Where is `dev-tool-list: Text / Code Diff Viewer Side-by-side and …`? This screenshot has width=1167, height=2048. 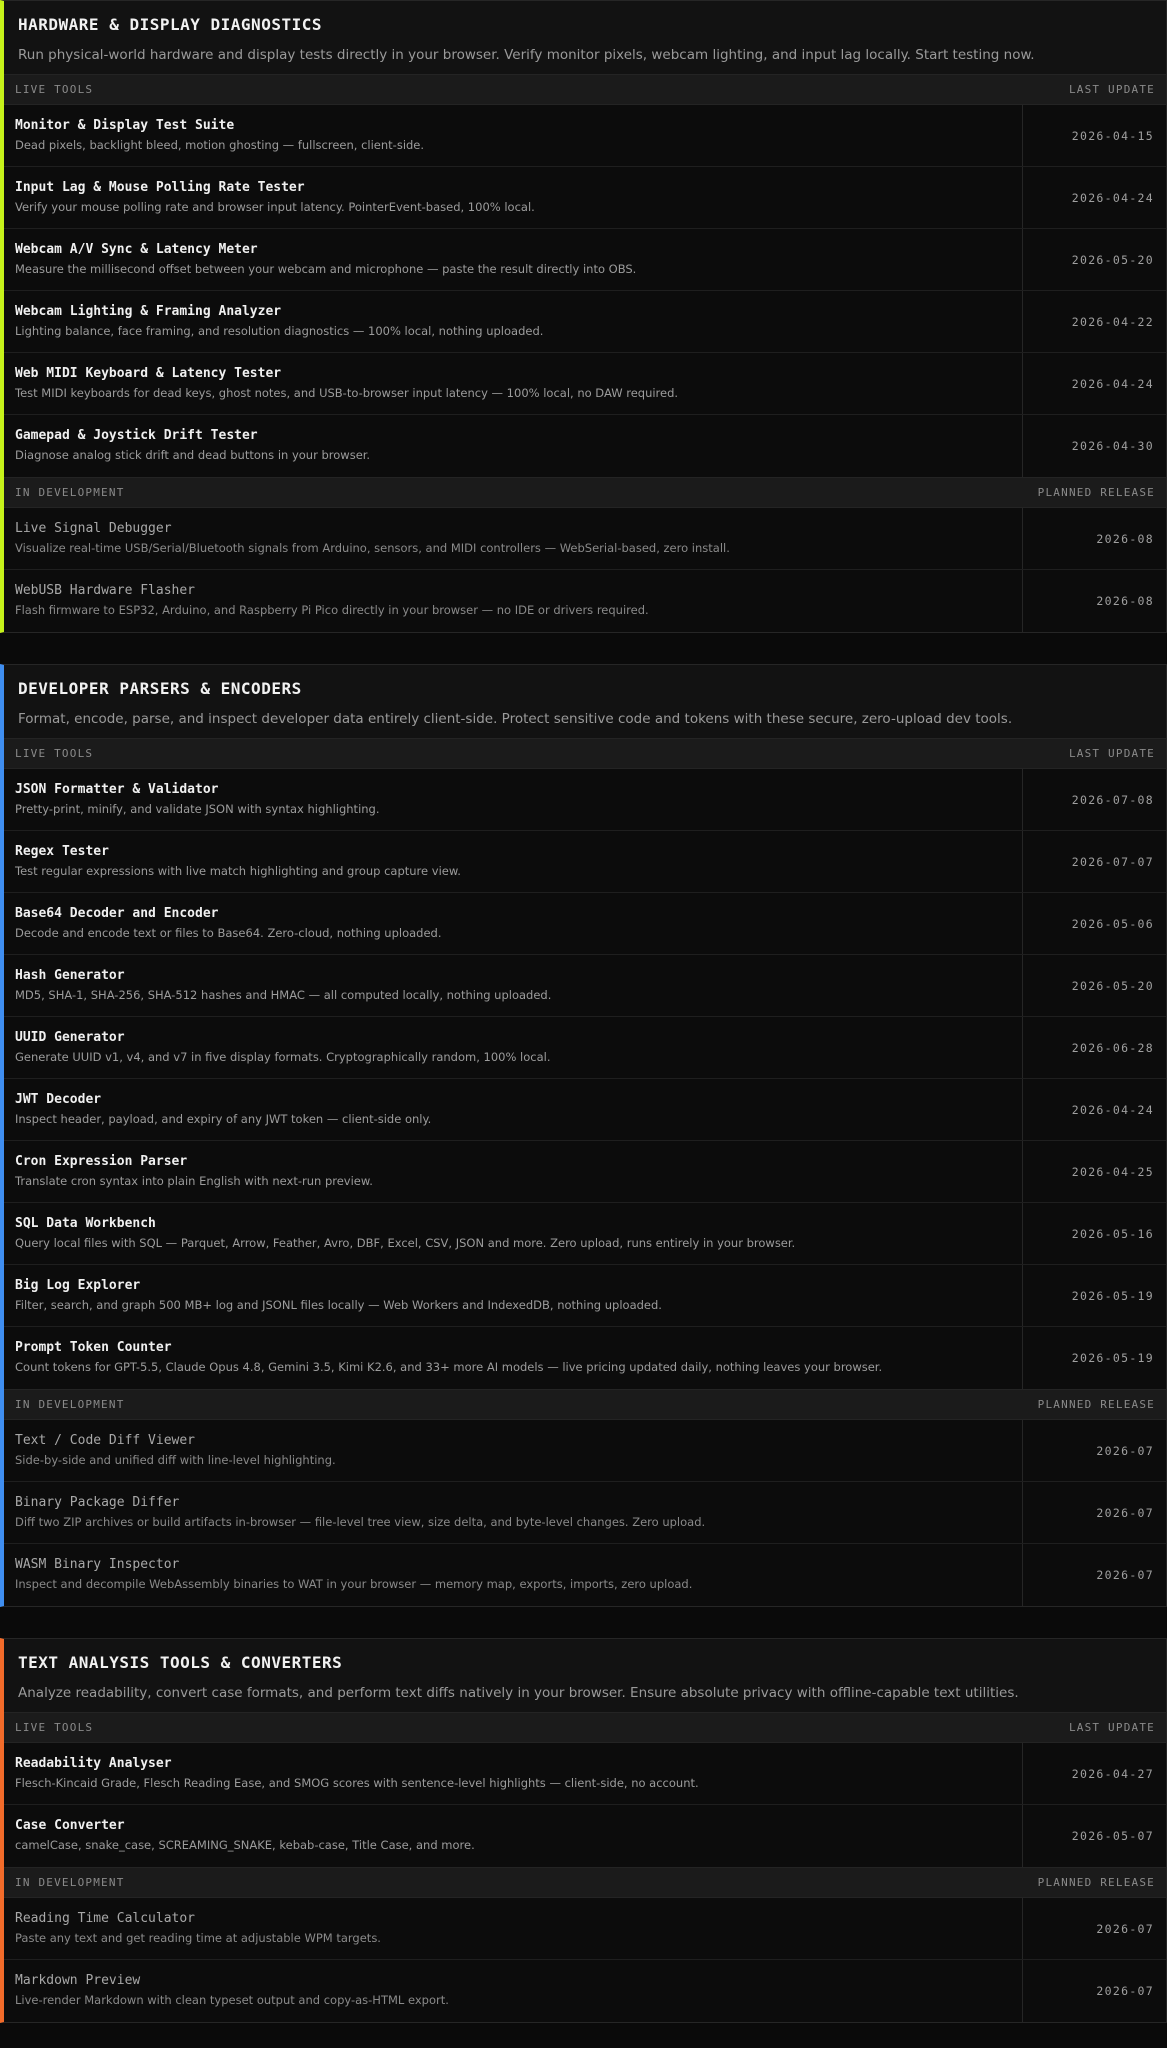 dev-tool-list: Text / Code Diff Viewer Side-by-side and … is located at coordinates (585, 1513).